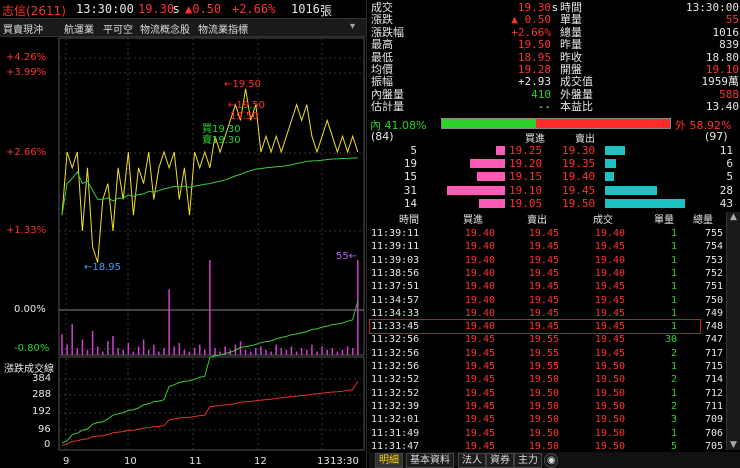  Describe the element at coordinates (387, 94) in the screenshot. I see `quote-label: 內盤量` at that location.